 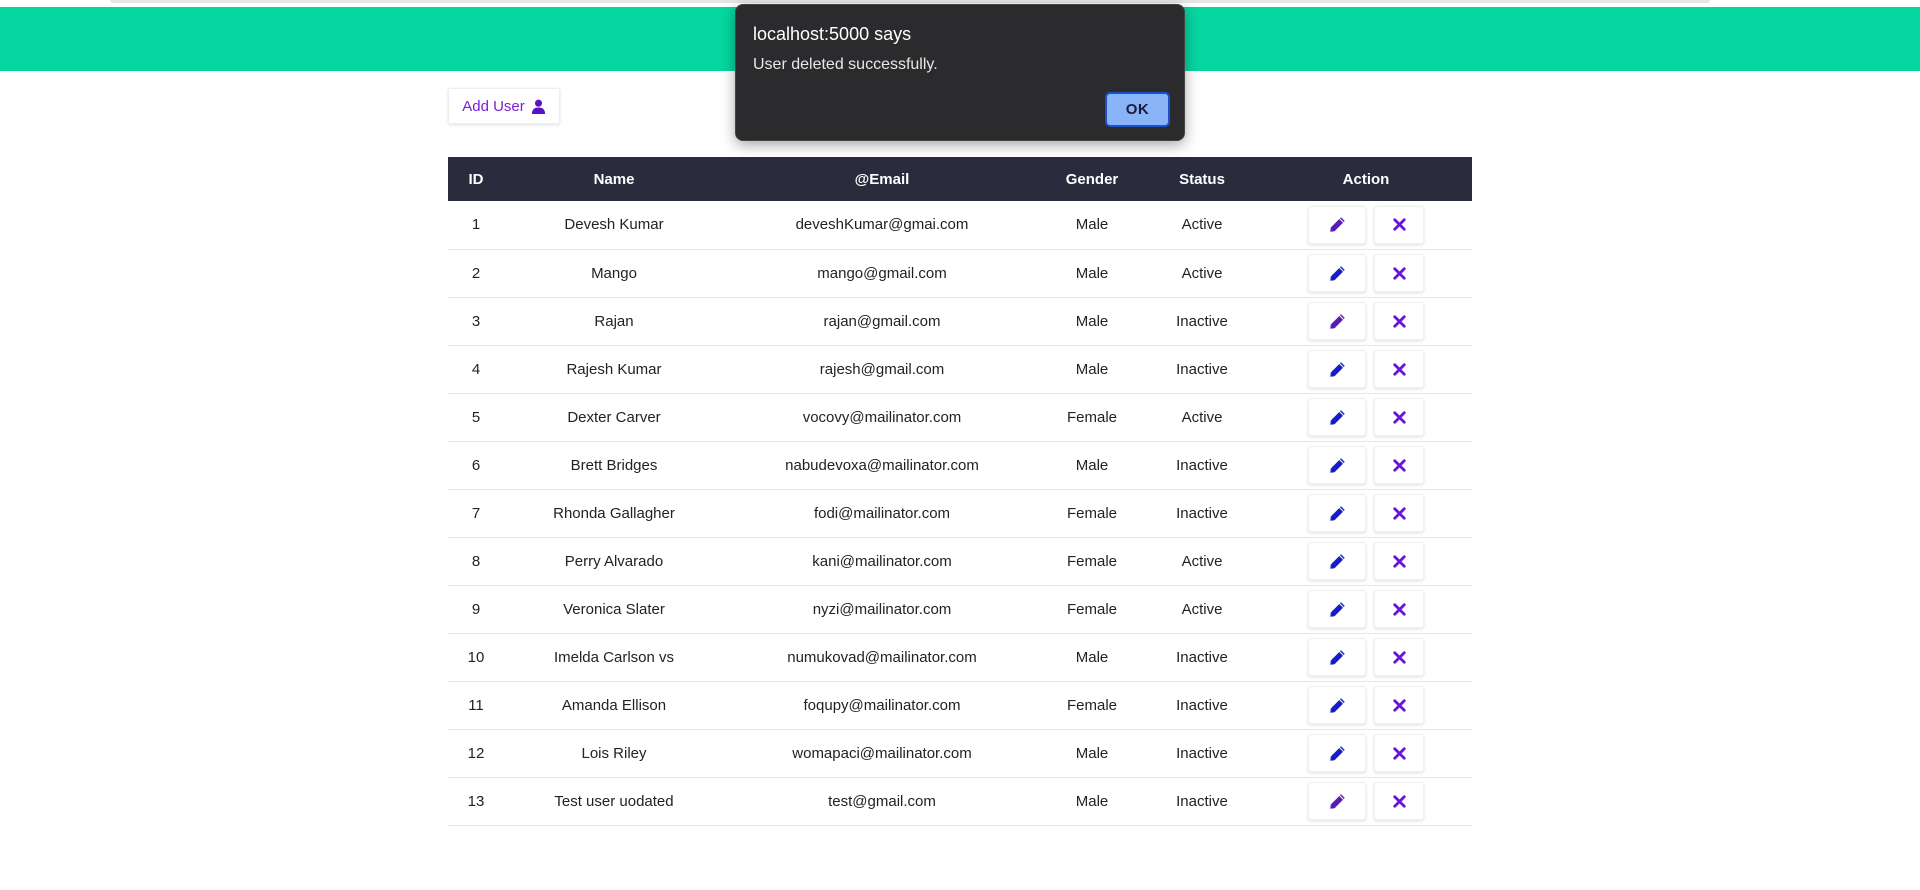 I want to click on cell-id: 4, so click(x=476, y=369).